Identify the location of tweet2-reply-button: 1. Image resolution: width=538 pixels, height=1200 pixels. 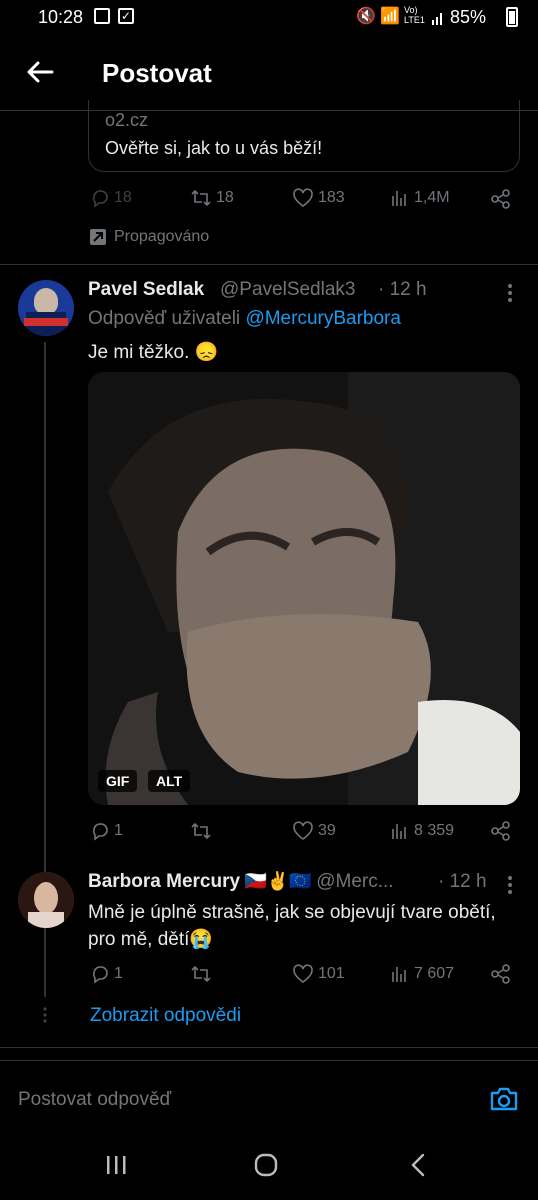
(106, 974).